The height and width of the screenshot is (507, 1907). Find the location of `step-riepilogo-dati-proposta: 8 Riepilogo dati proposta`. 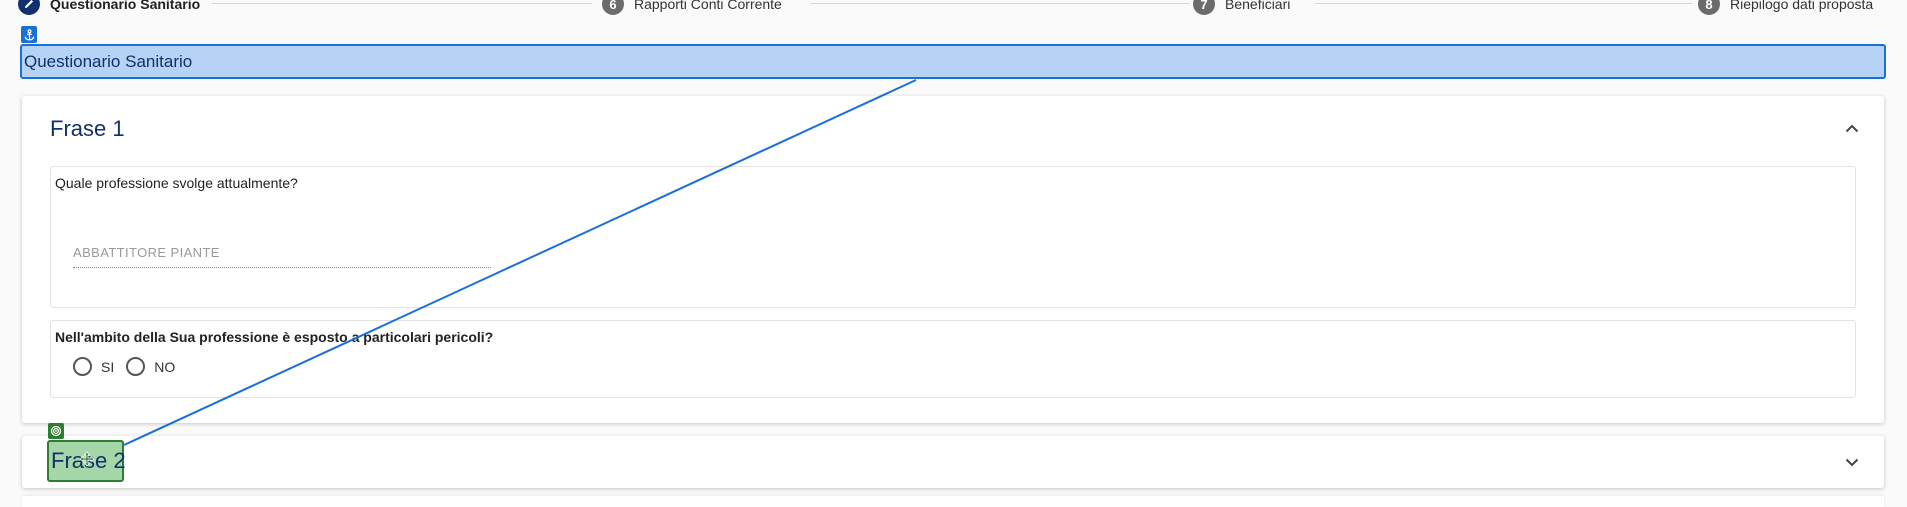

step-riepilogo-dati-proposta: 8 Riepilogo dati proposta is located at coordinates (1785, 7).